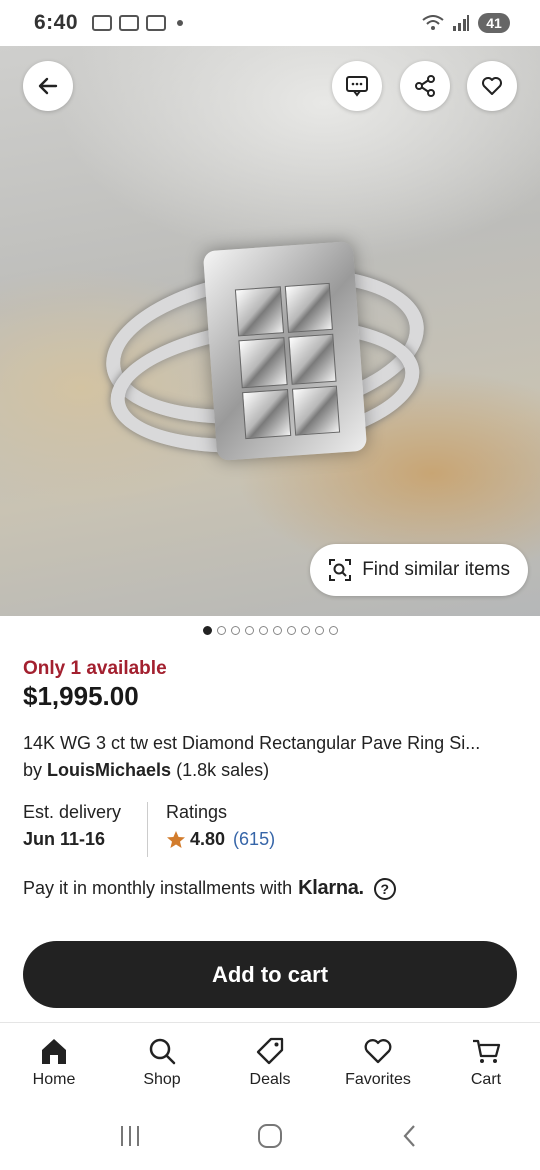 This screenshot has width=540, height=1170. What do you see at coordinates (130, 1136) in the screenshot?
I see `recent-apps-icon` at bounding box center [130, 1136].